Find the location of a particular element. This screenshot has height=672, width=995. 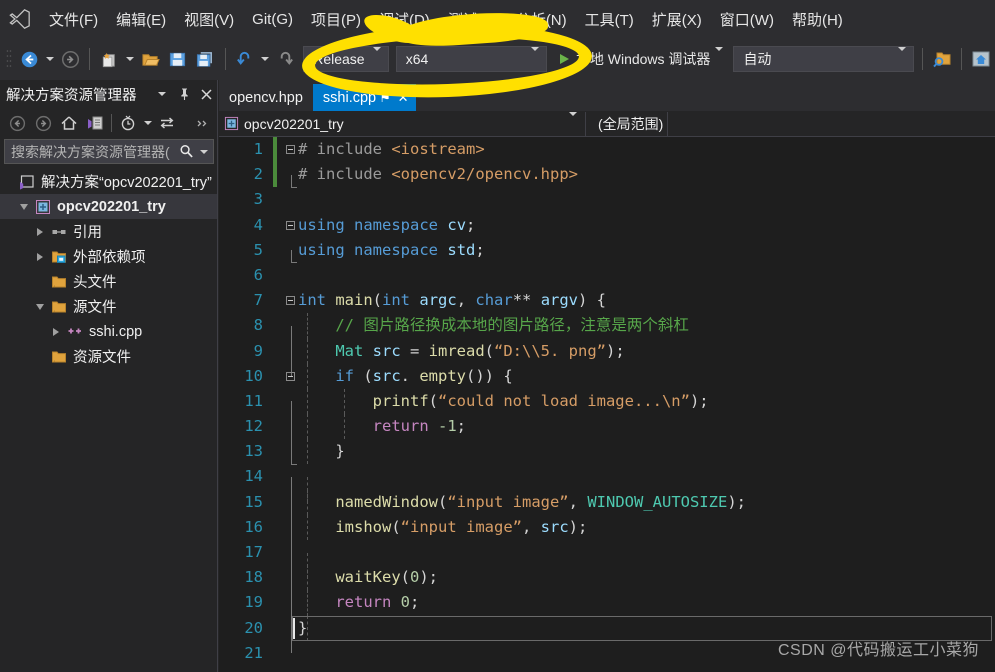

home-icon is located at coordinates (69, 123).